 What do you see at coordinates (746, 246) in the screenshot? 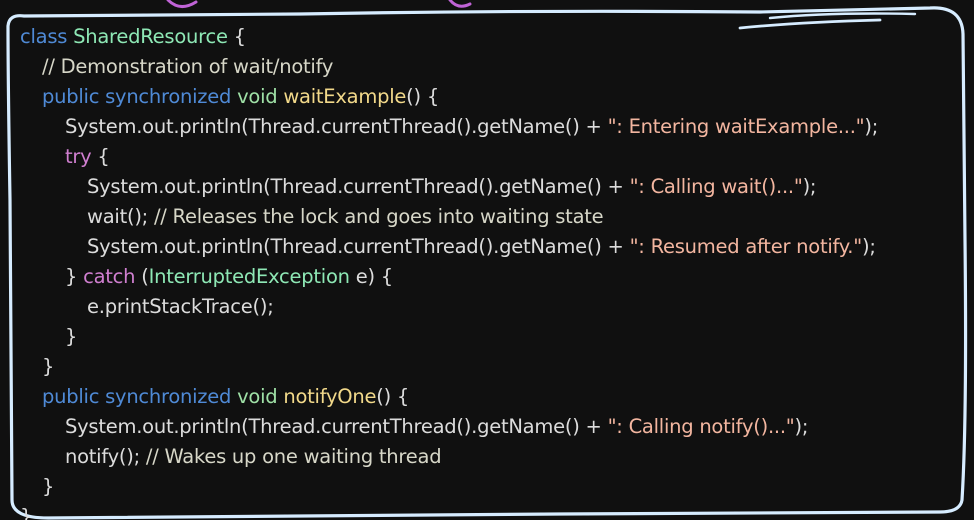
I see `code-token-string: ": Resumed after notify."` at bounding box center [746, 246].